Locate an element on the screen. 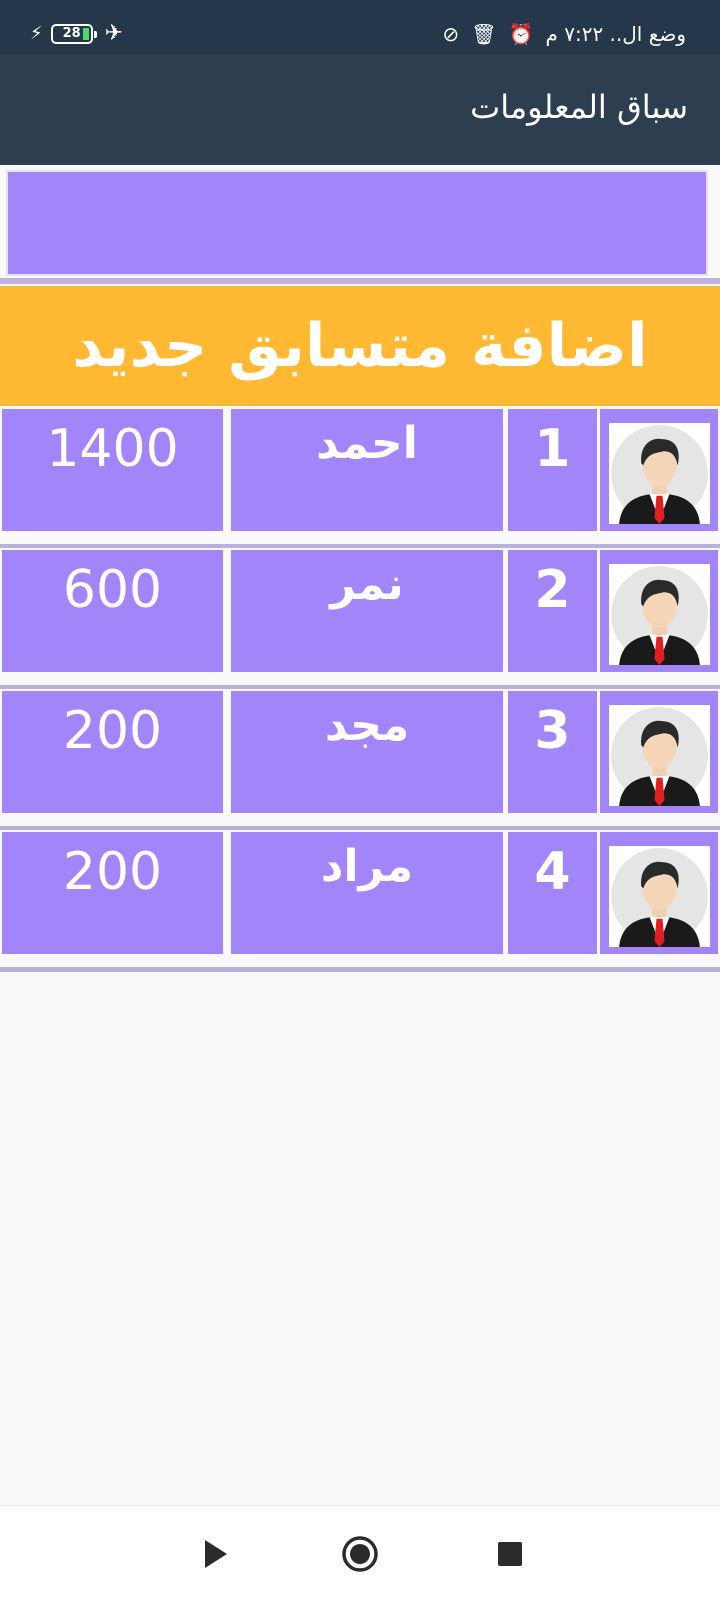 The image size is (720, 1600). contestant-row: 600 نمر 2 is located at coordinates (360, 619).